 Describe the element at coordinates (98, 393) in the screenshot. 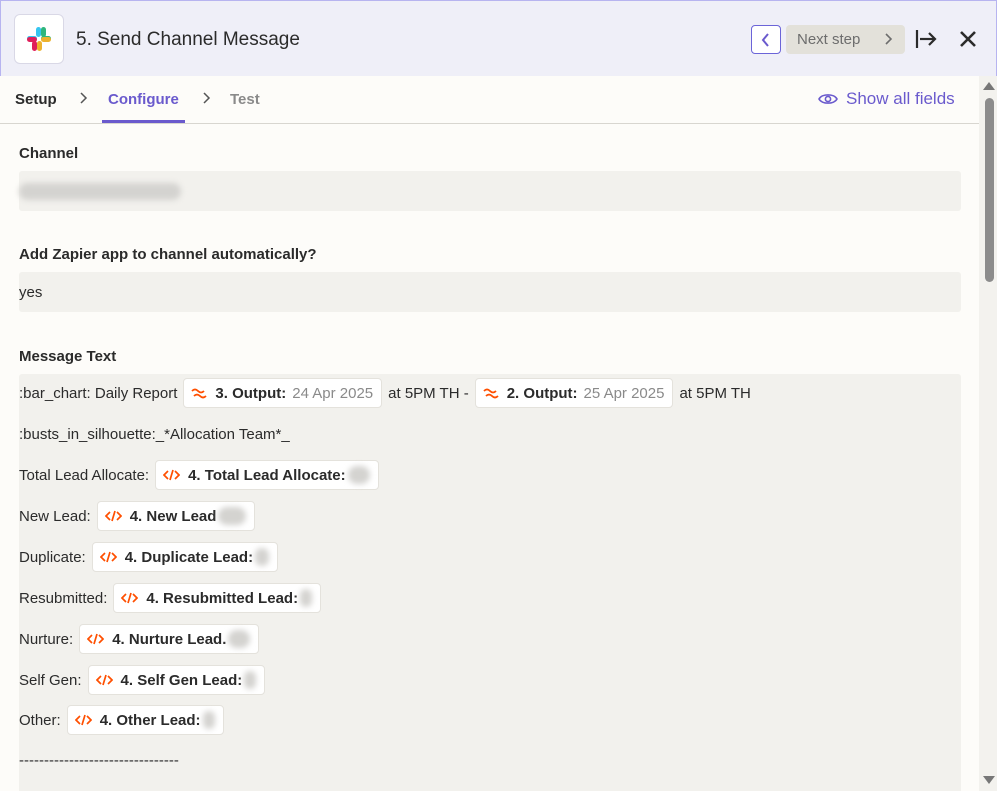

I see `message-text: :bar_chart: Daily Report` at that location.